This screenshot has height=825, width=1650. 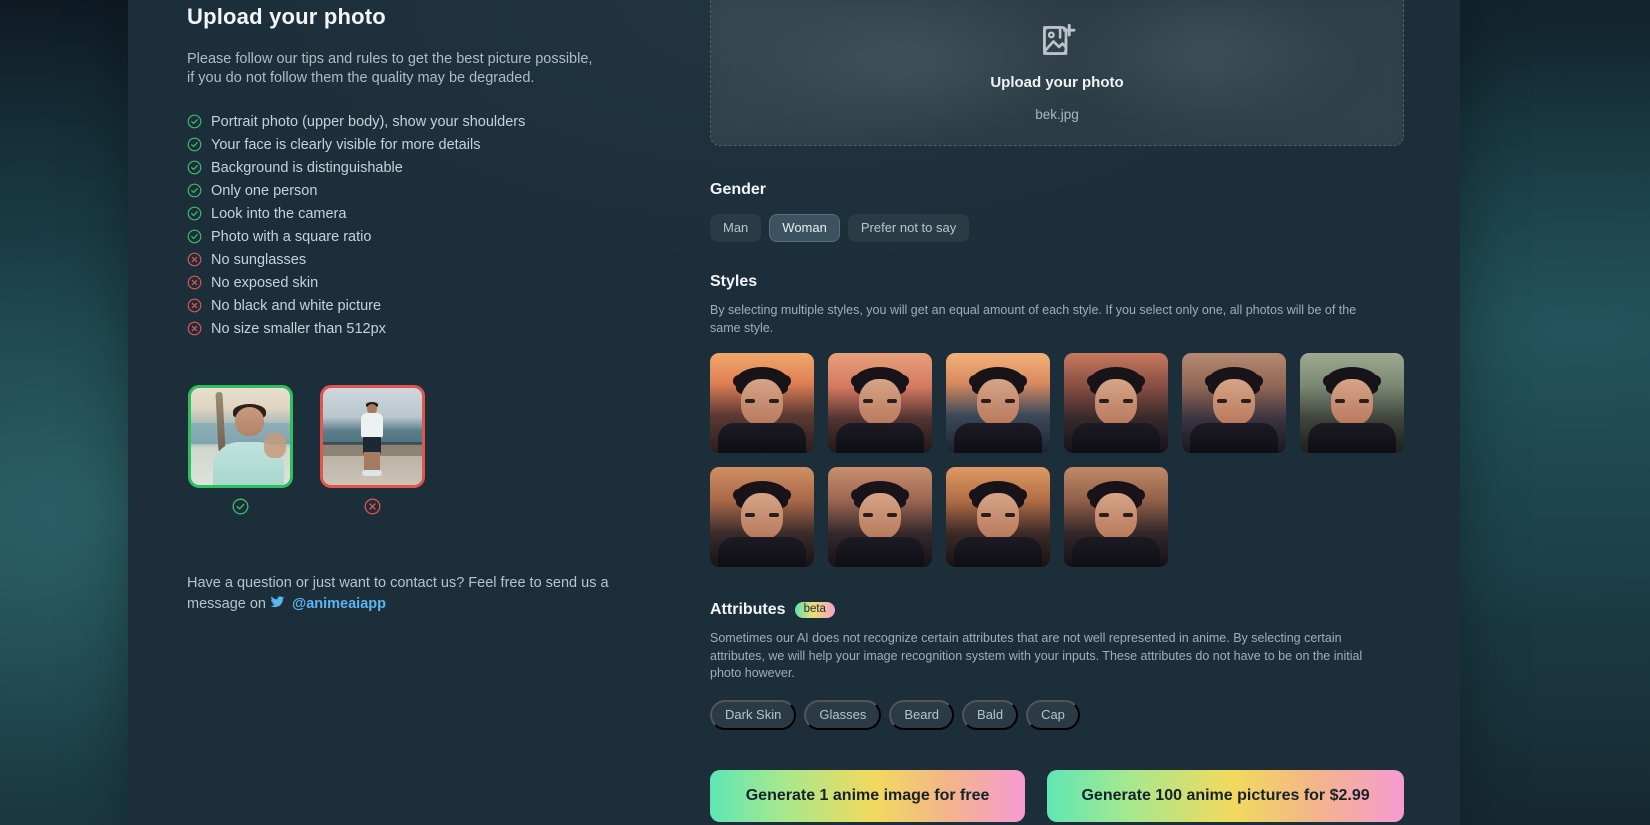 I want to click on gender-option-woman: Woman, so click(x=804, y=228).